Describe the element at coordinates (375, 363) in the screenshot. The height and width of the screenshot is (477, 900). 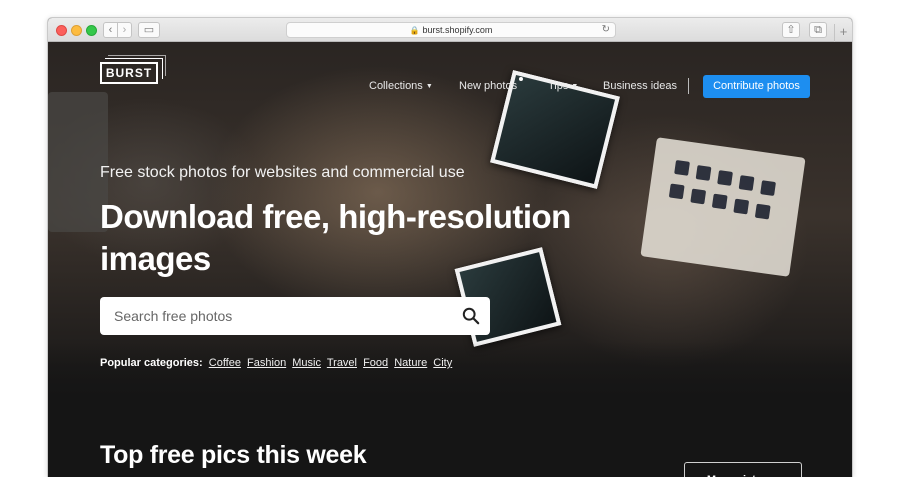
I see `category-link-food: Food` at that location.